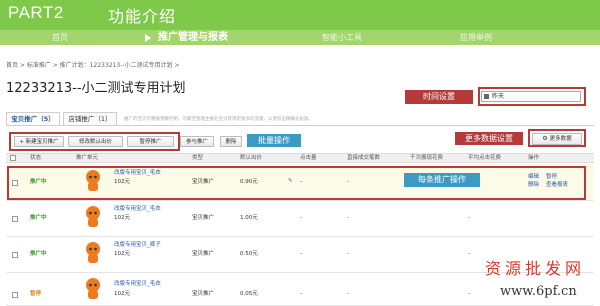 This screenshot has height=306, width=600. What do you see at coordinates (249, 218) in the screenshot?
I see `row-bid: 1.00元` at bounding box center [249, 218].